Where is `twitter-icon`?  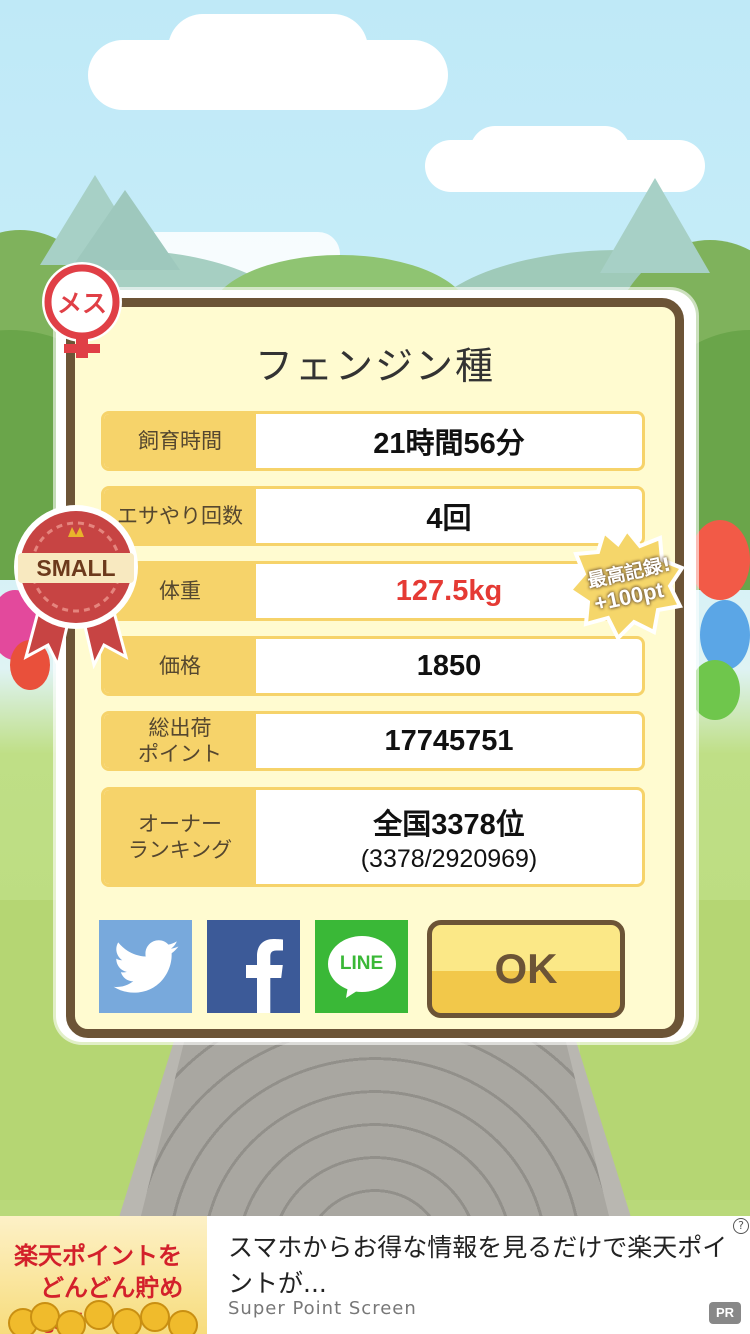
twitter-icon is located at coordinates (145, 966).